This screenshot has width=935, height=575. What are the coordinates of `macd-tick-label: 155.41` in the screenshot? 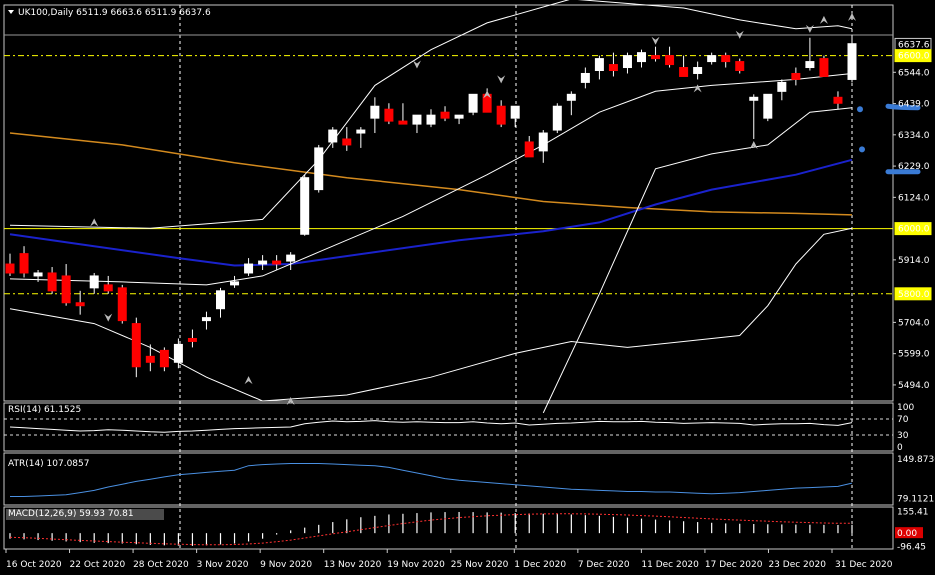 It's located at (913, 513).